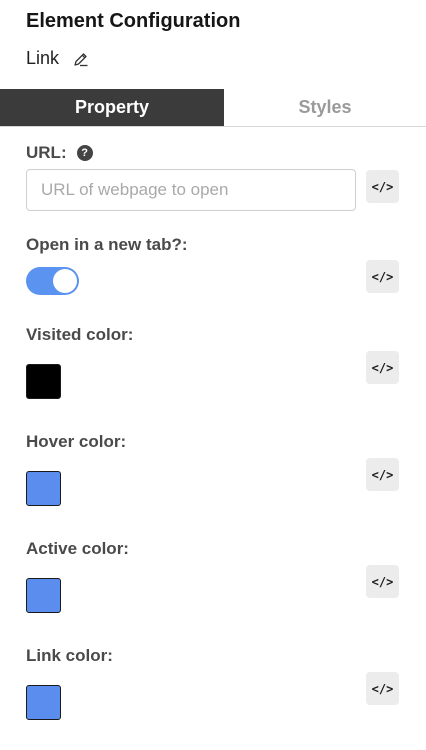  Describe the element at coordinates (133, 21) in the screenshot. I see `panel-title: Element Configuration` at that location.